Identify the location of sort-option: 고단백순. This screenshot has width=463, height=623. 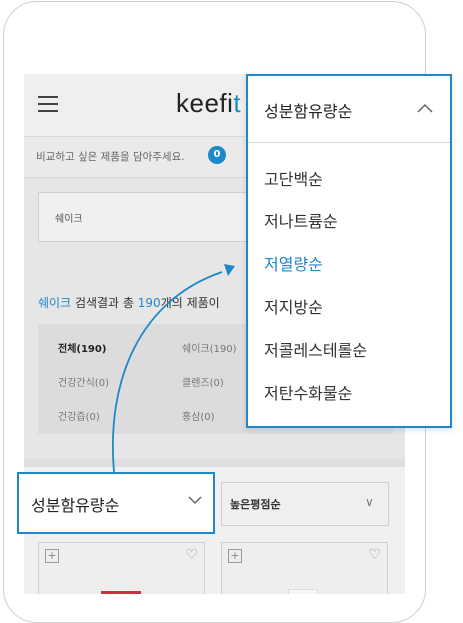
(293, 178).